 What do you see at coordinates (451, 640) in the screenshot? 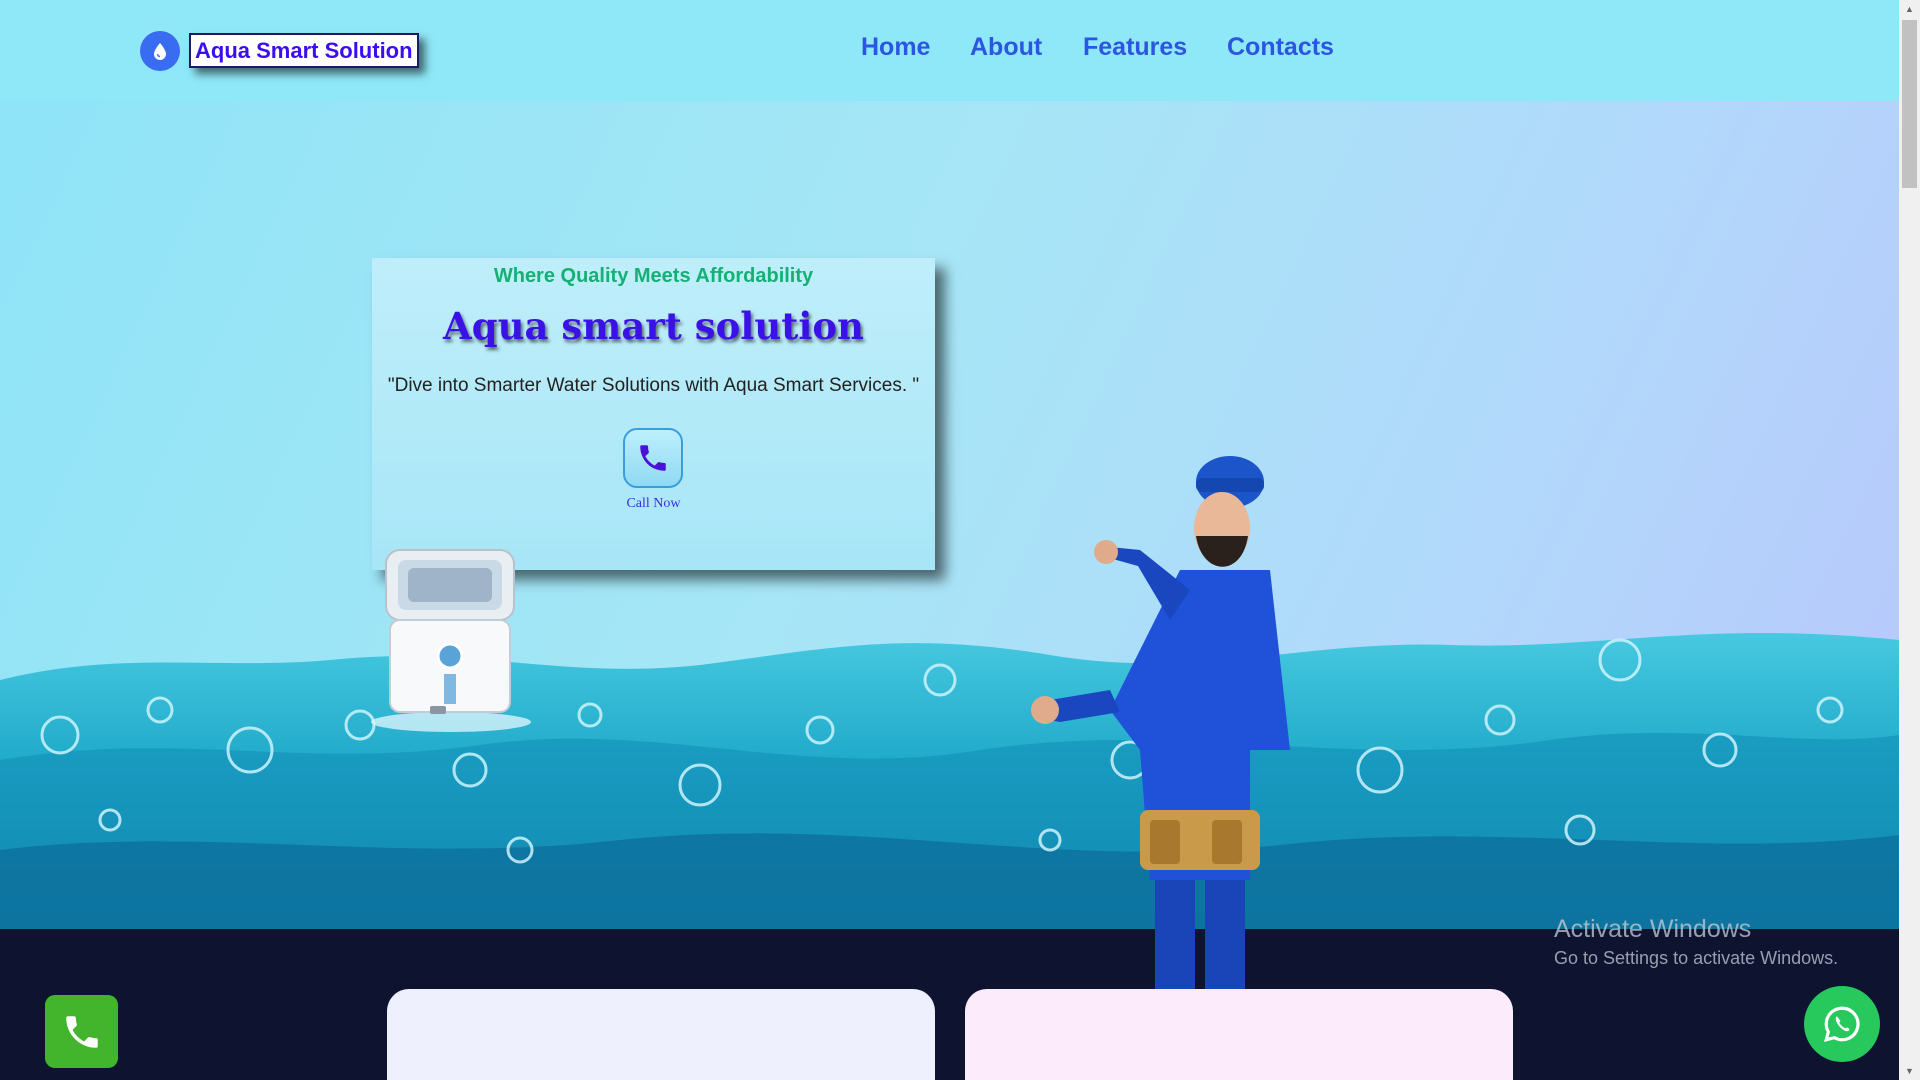
I see `water-purifier-image` at bounding box center [451, 640].